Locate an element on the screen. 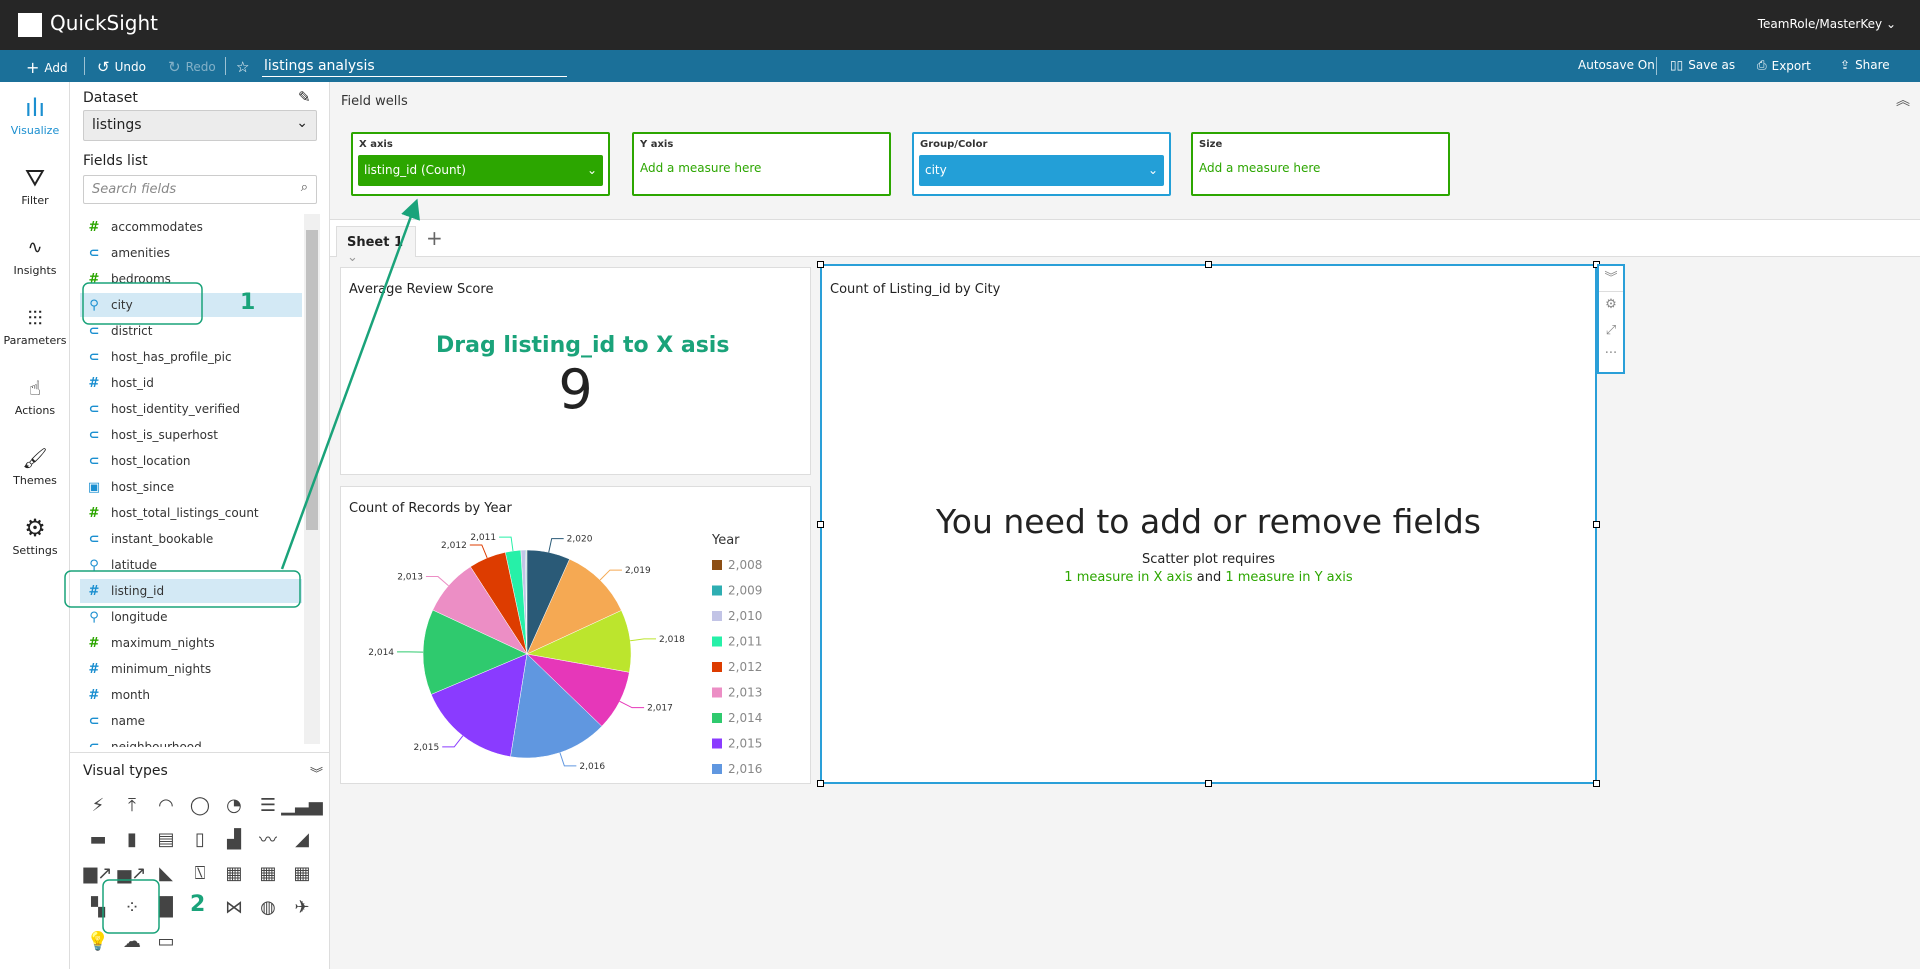  kpi-visual-icon: ⤒ is located at coordinates (132, 805).